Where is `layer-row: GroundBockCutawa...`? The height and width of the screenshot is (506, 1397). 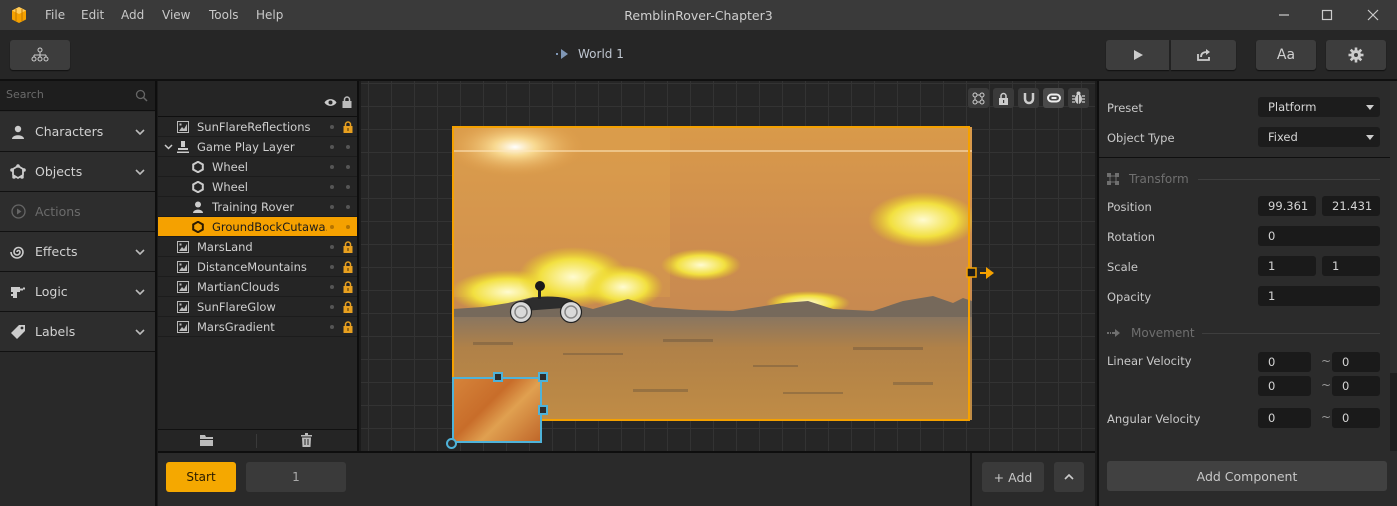 layer-row: GroundBockCutawa... is located at coordinates (257, 227).